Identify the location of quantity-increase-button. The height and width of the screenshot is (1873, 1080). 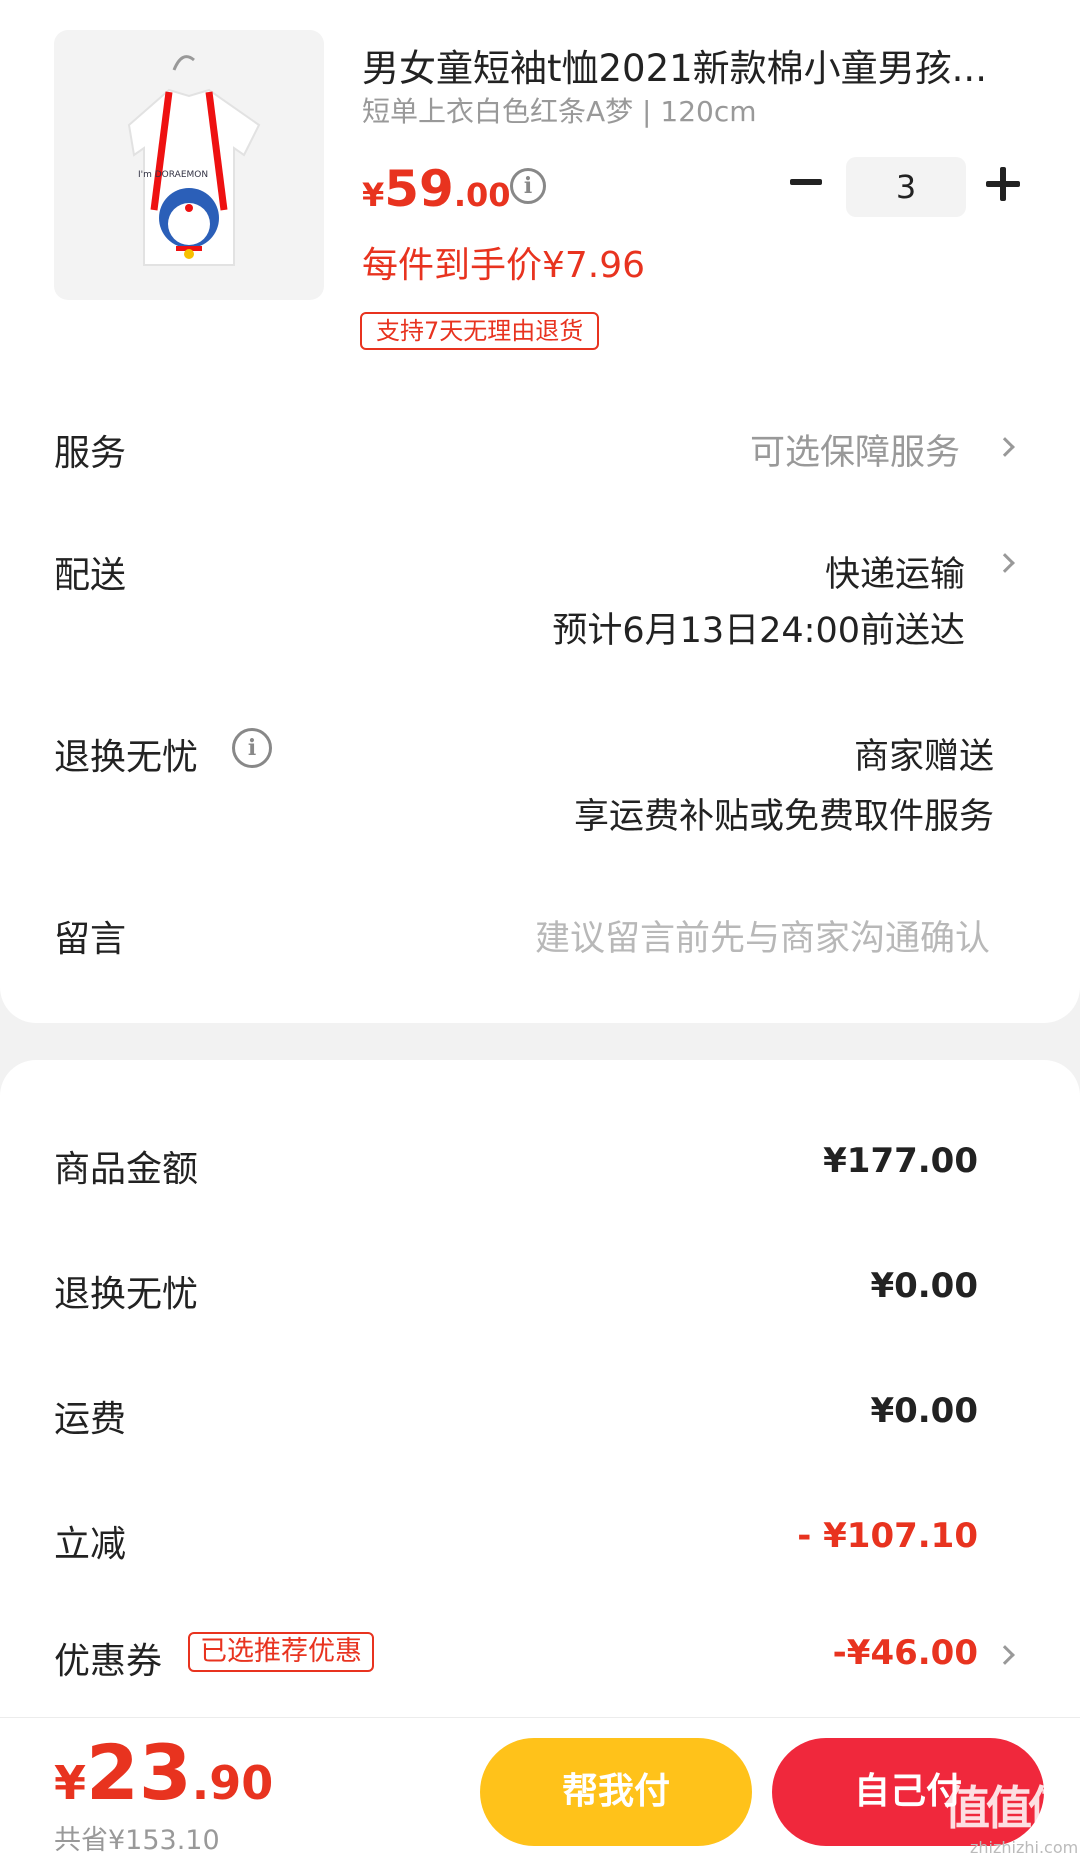
(1004, 184).